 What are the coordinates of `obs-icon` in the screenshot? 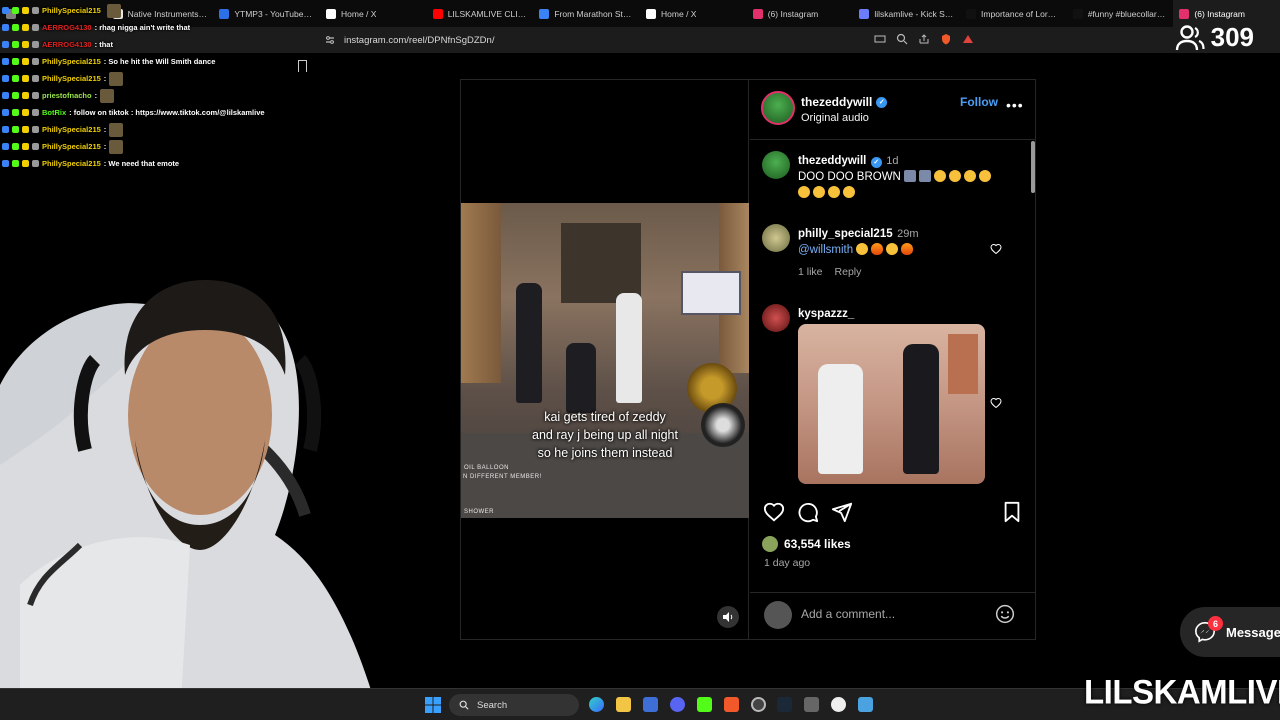 It's located at (758, 704).